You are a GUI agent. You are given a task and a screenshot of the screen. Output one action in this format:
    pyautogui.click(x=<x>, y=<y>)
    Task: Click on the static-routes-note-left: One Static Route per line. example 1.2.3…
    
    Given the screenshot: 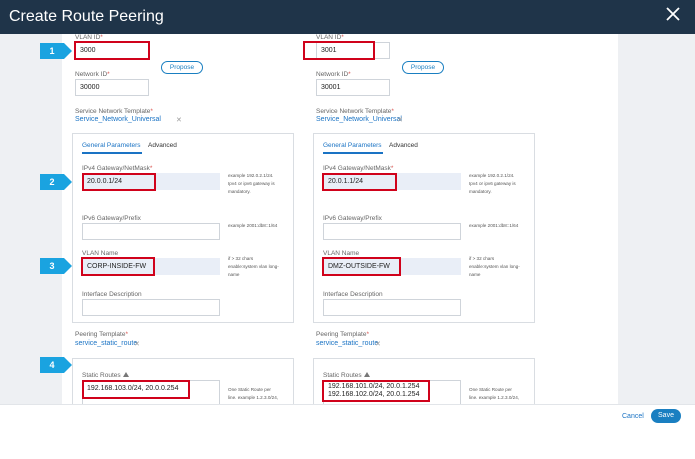 What is the action you would take?
    pyautogui.click(x=253, y=395)
    